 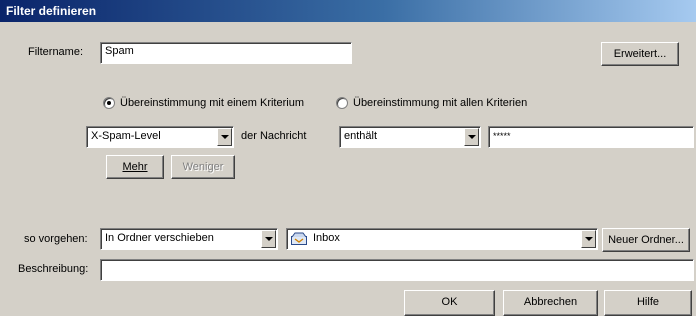 What do you see at coordinates (226, 53) in the screenshot?
I see `filtername-input: Spam` at bounding box center [226, 53].